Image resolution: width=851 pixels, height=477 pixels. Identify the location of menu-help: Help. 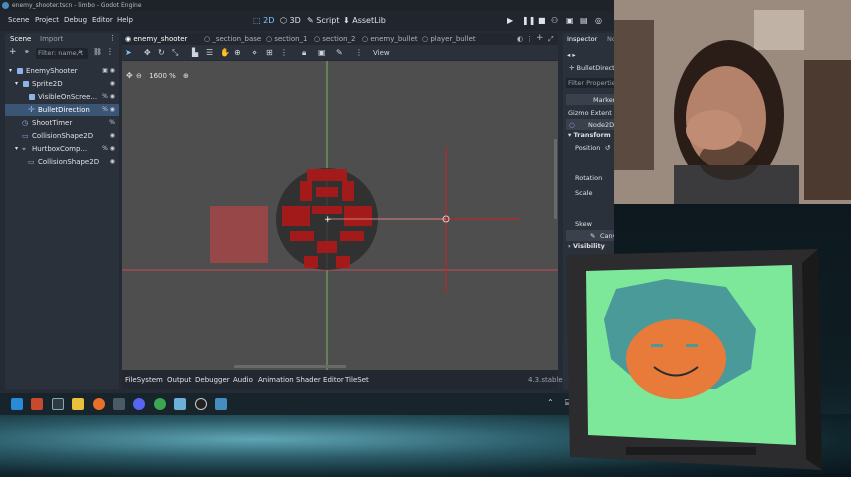
(125, 20).